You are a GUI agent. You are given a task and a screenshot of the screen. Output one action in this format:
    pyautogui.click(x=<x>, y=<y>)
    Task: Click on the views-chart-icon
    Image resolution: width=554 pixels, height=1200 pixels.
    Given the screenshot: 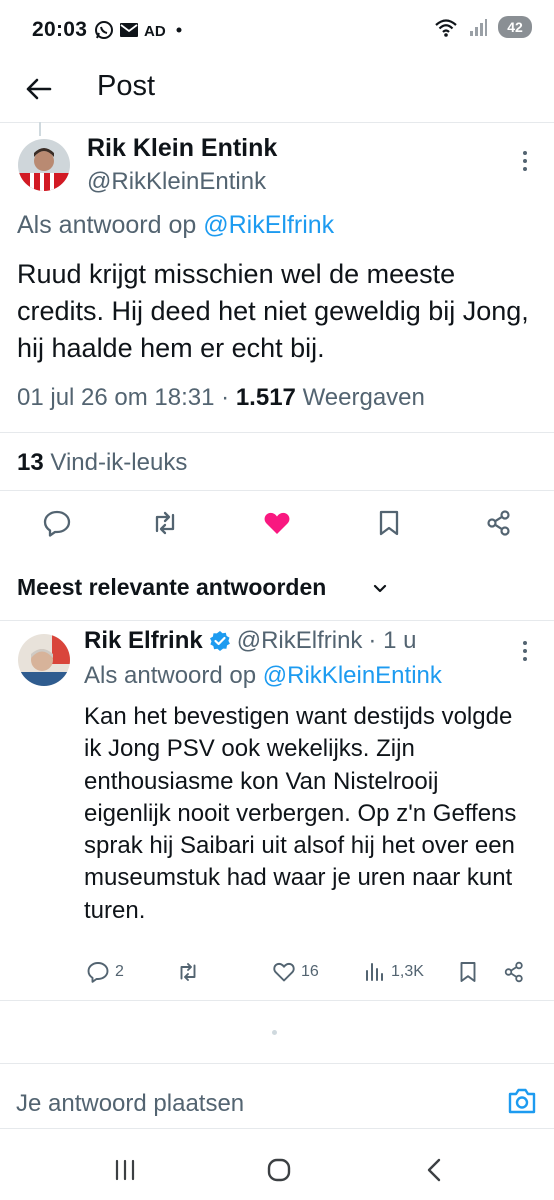 What is the action you would take?
    pyautogui.click(x=375, y=972)
    